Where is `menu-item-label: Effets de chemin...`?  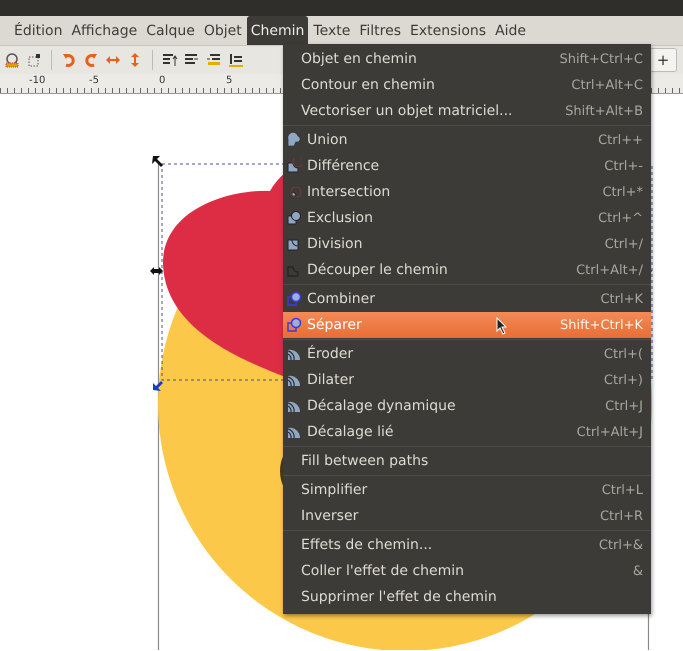 menu-item-label: Effets de chemin... is located at coordinates (366, 545).